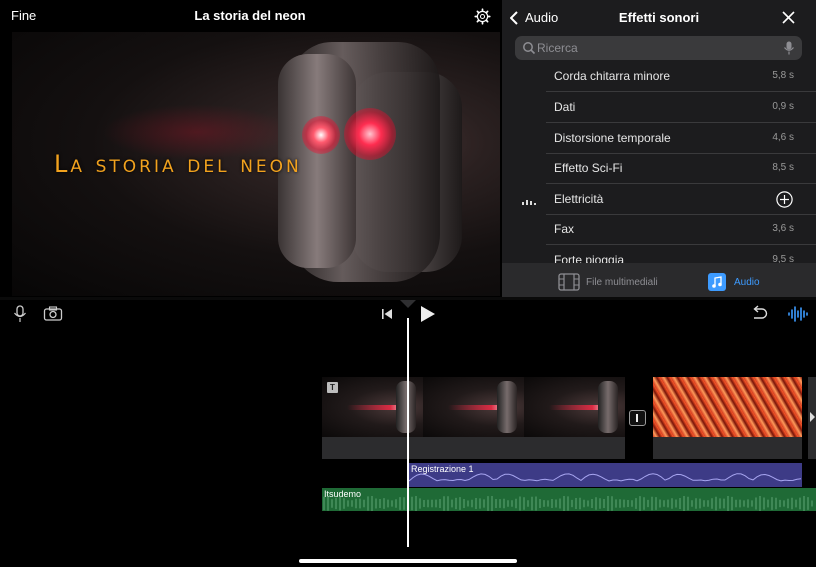  I want to click on list-item-playing: Elettricità, so click(659, 199).